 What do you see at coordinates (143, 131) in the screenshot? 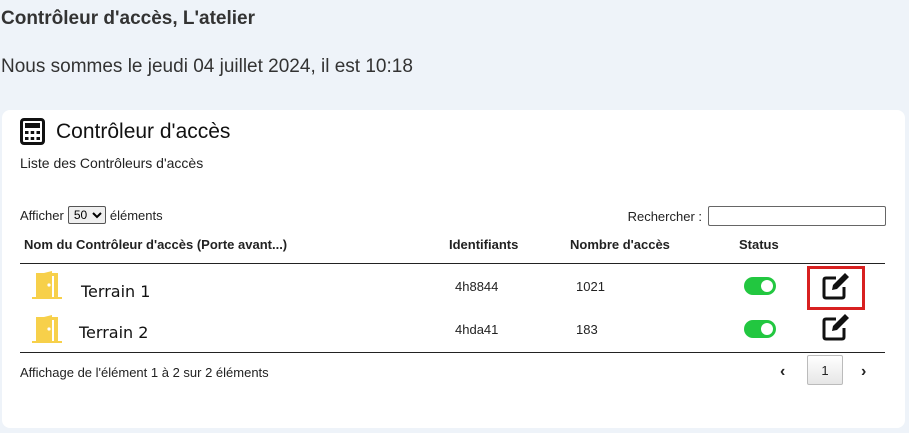
I see `card-title: Contrôleur d'accès` at bounding box center [143, 131].